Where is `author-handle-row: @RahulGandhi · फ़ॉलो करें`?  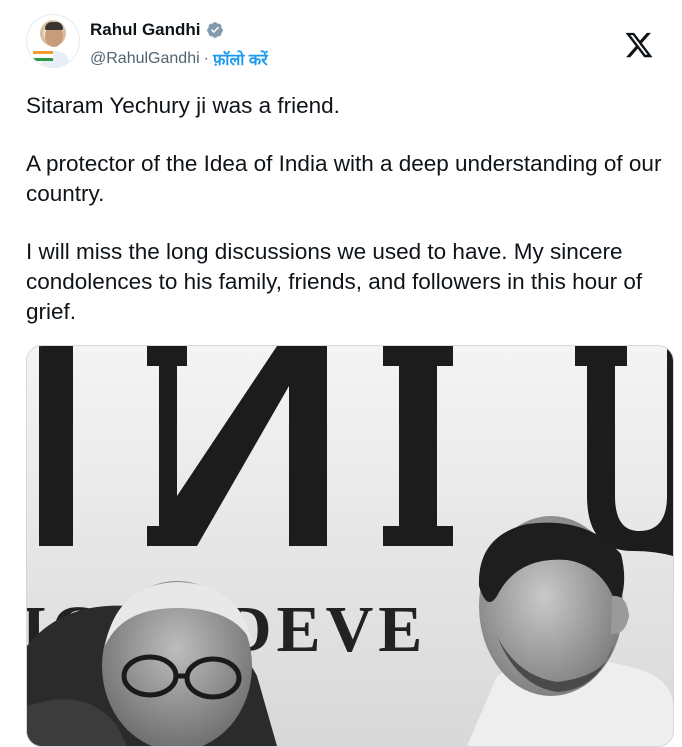
author-handle-row: @RahulGandhi · फ़ॉलो करें is located at coordinates (179, 59).